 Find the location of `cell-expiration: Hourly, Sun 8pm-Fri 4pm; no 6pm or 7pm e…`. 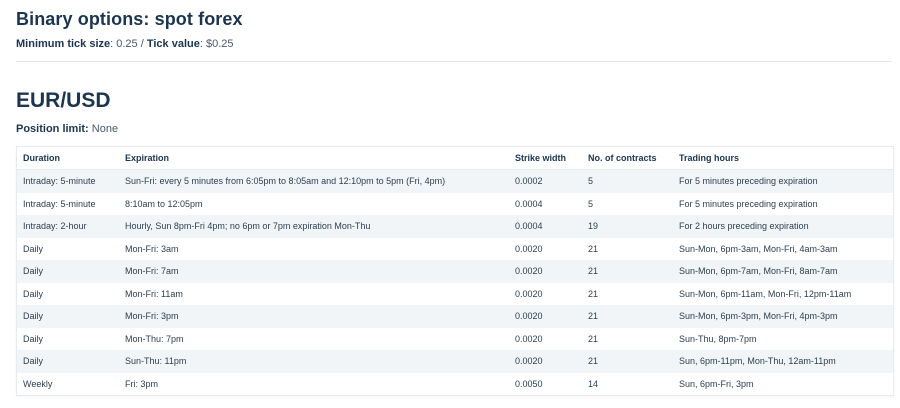

cell-expiration: Hourly, Sun 8pm-Fri 4pm; no 6pm or 7pm e… is located at coordinates (314, 226).